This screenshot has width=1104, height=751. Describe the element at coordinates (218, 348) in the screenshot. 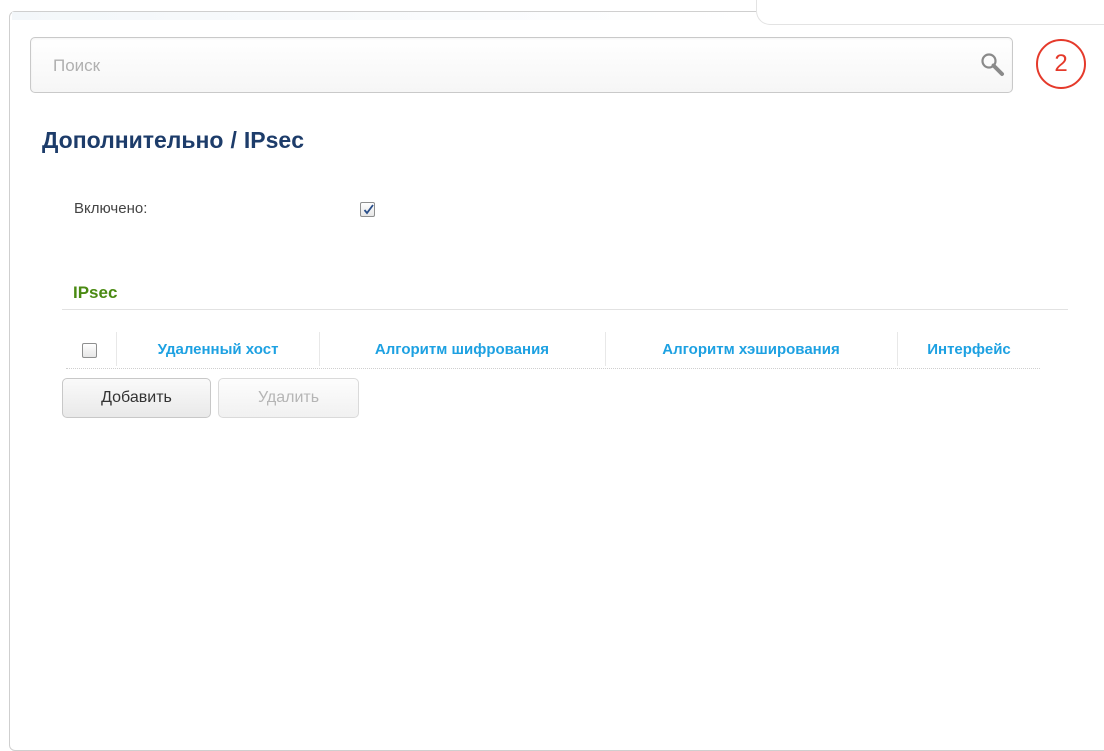

I see `column-remote-host: Удаленный хост` at that location.